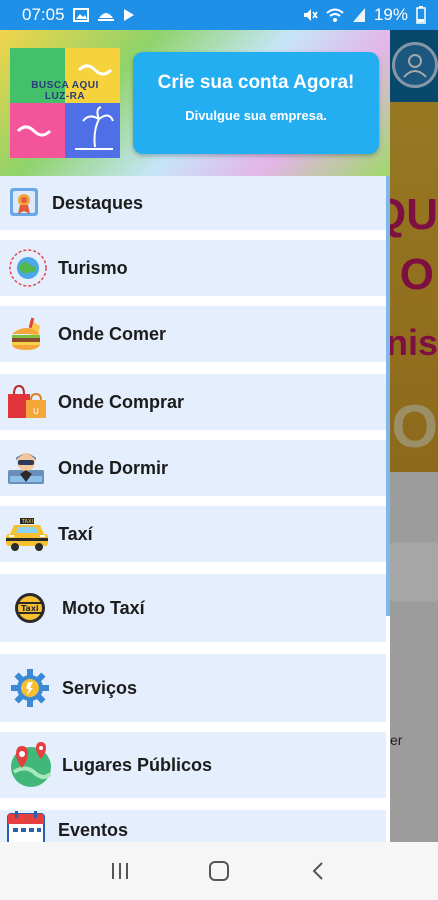 This screenshot has height=900, width=438. What do you see at coordinates (31, 765) in the screenshot?
I see `map-pin-icon` at bounding box center [31, 765].